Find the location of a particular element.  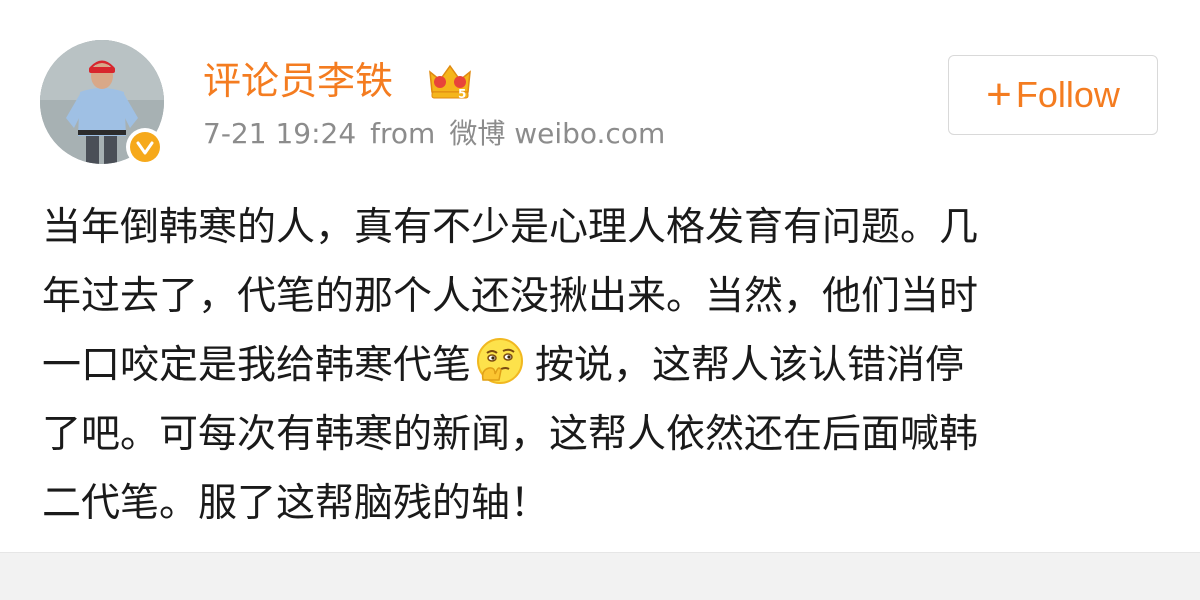

follow-button: + Follow is located at coordinates (1053, 95).